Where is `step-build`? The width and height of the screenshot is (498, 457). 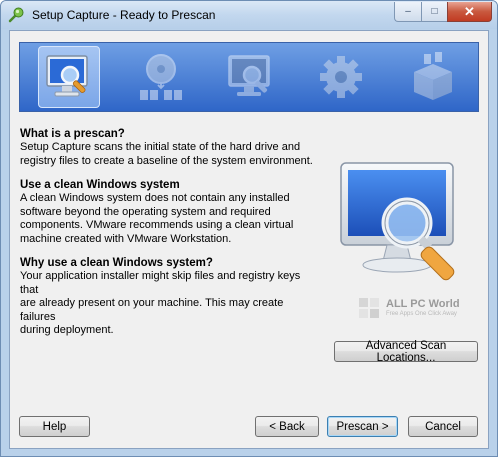
step-build is located at coordinates (433, 77).